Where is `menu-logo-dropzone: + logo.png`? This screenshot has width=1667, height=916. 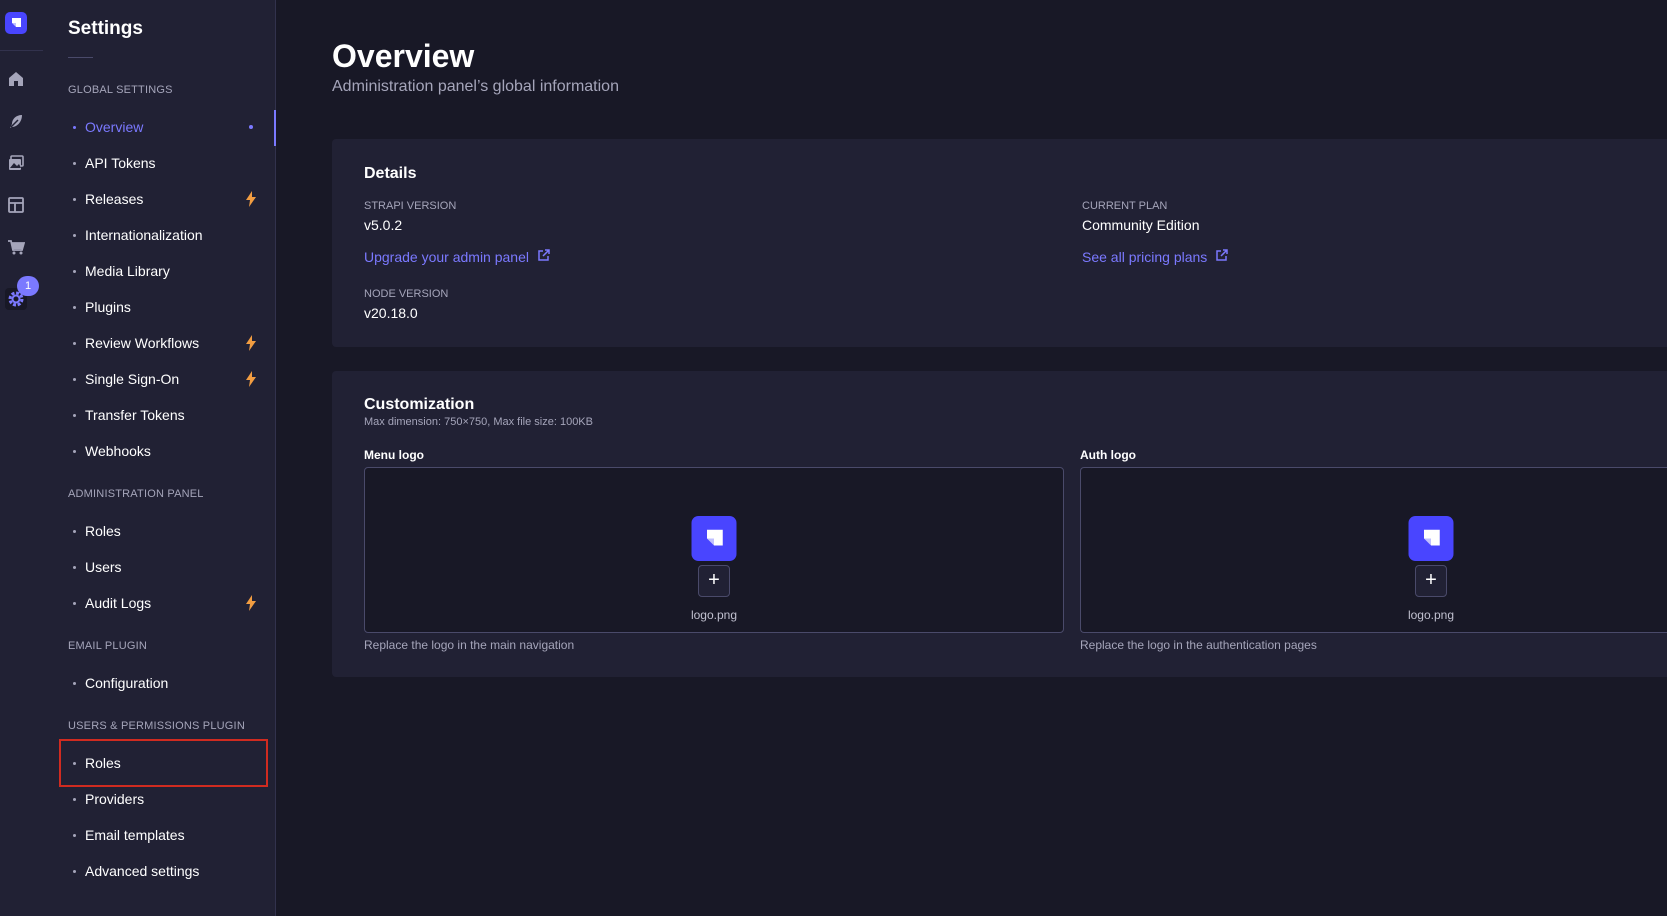
menu-logo-dropzone: + logo.png is located at coordinates (714, 550).